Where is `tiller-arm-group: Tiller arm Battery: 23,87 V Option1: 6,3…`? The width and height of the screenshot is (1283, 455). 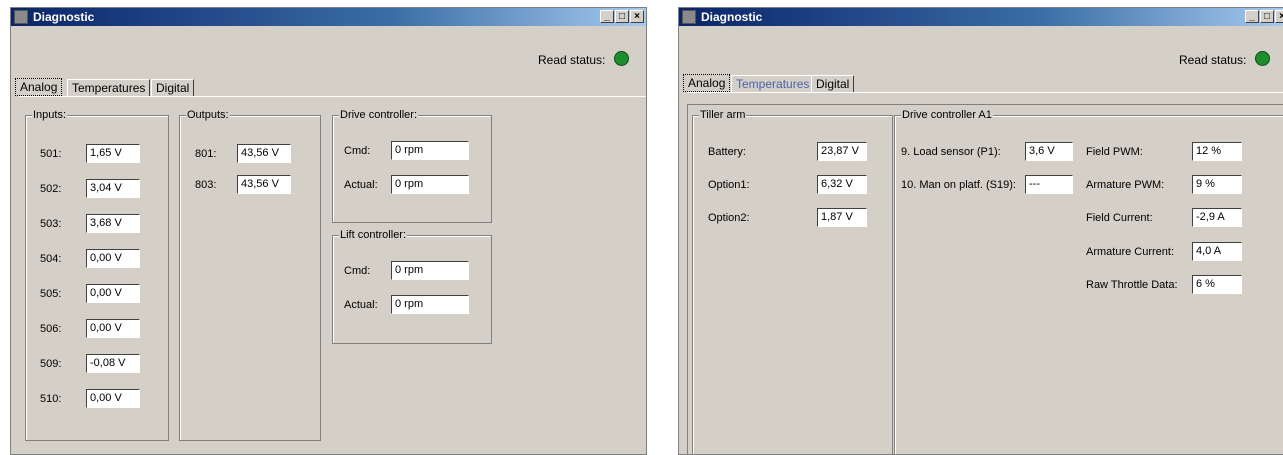
tiller-arm-group: Tiller arm Battery: 23,87 V Option1: 6,3… is located at coordinates (792, 281).